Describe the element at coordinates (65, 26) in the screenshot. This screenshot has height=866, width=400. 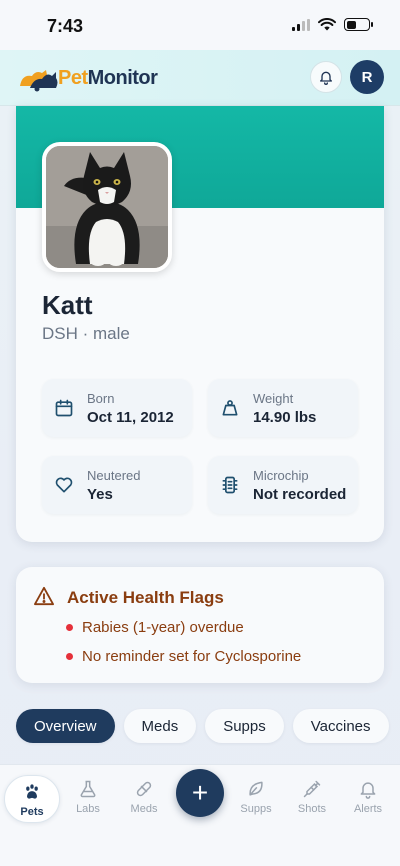
I see `status-time: 7:43` at that location.